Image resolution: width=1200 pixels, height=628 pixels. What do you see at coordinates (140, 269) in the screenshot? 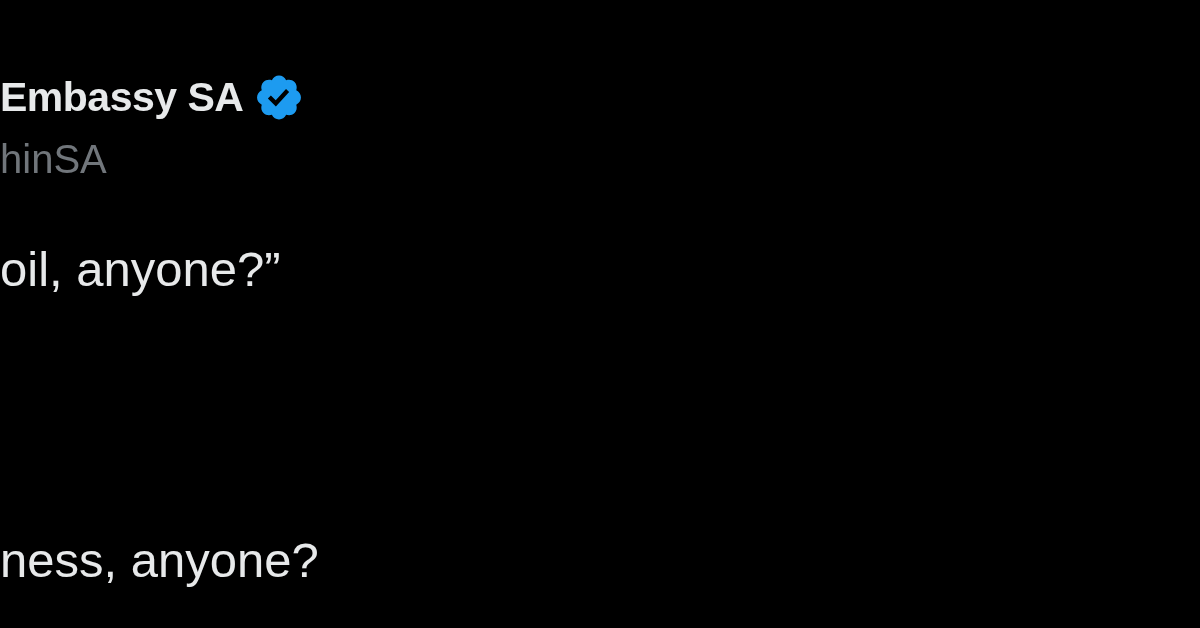
I see `tweet-text: oil, anyone?”` at bounding box center [140, 269].